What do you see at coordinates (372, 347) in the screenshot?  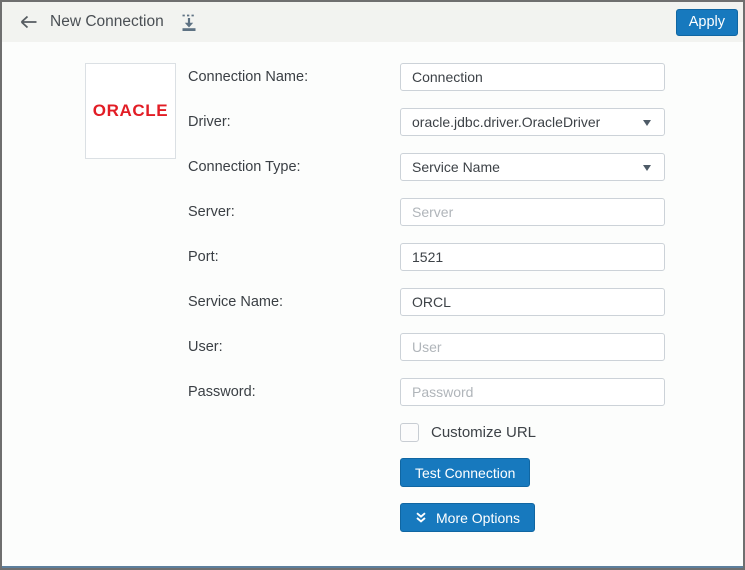 I see `form-row-user: User:` at bounding box center [372, 347].